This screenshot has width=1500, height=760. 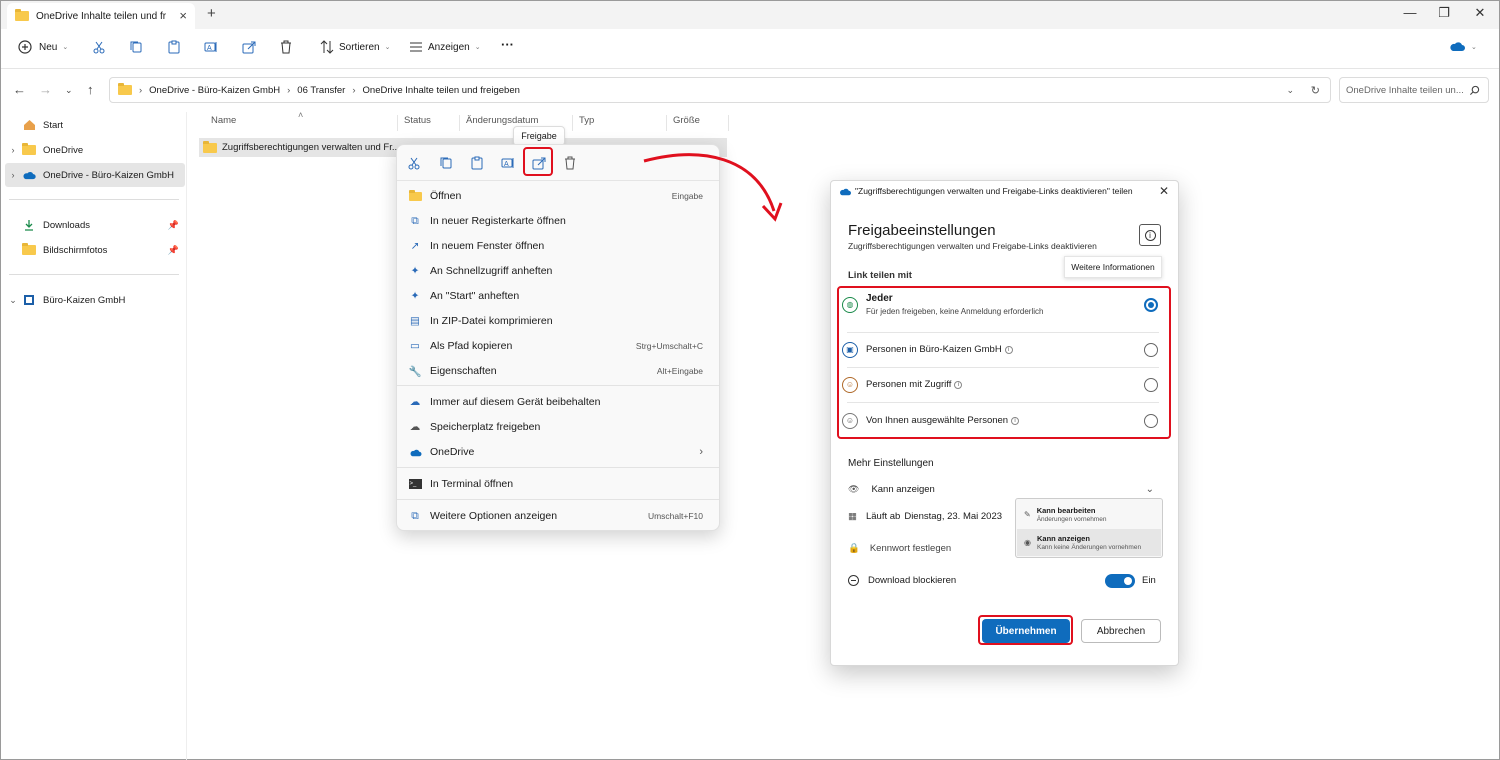 What do you see at coordinates (559, 484) in the screenshot?
I see `menu-item-terminal: >_ In Terminal öffnen` at bounding box center [559, 484].